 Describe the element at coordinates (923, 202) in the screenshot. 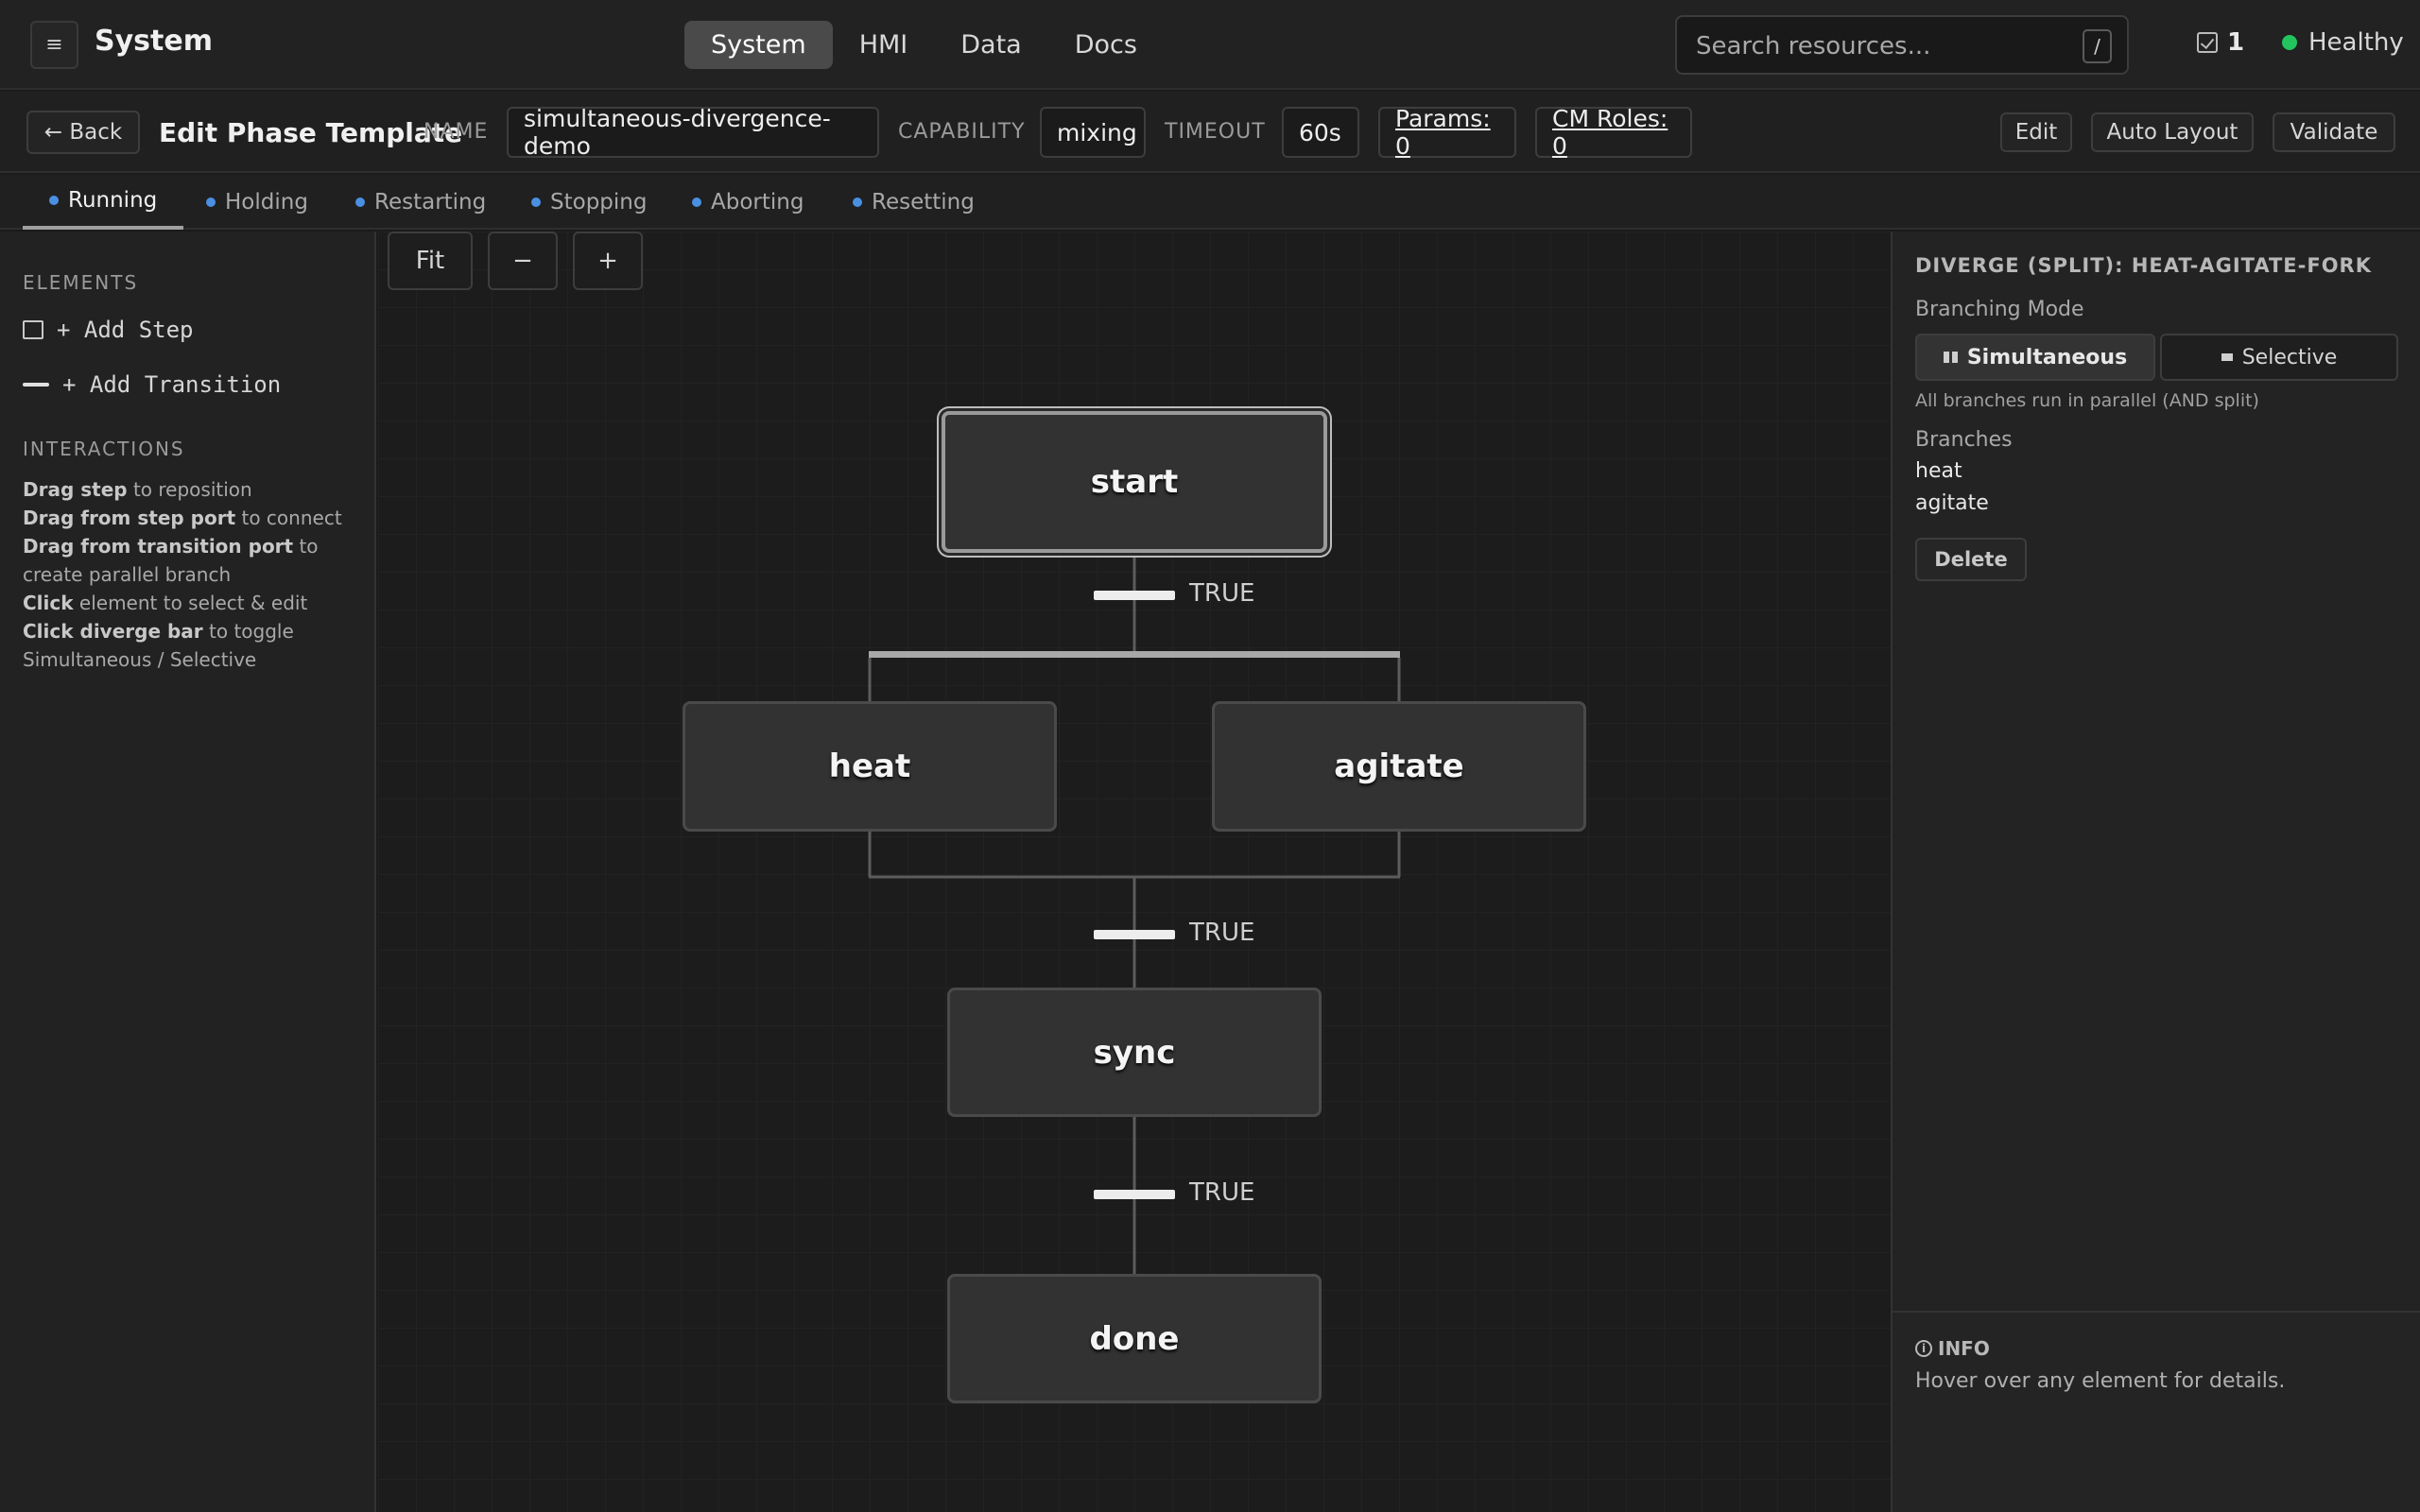

I see `tab-label: Resetting` at that location.